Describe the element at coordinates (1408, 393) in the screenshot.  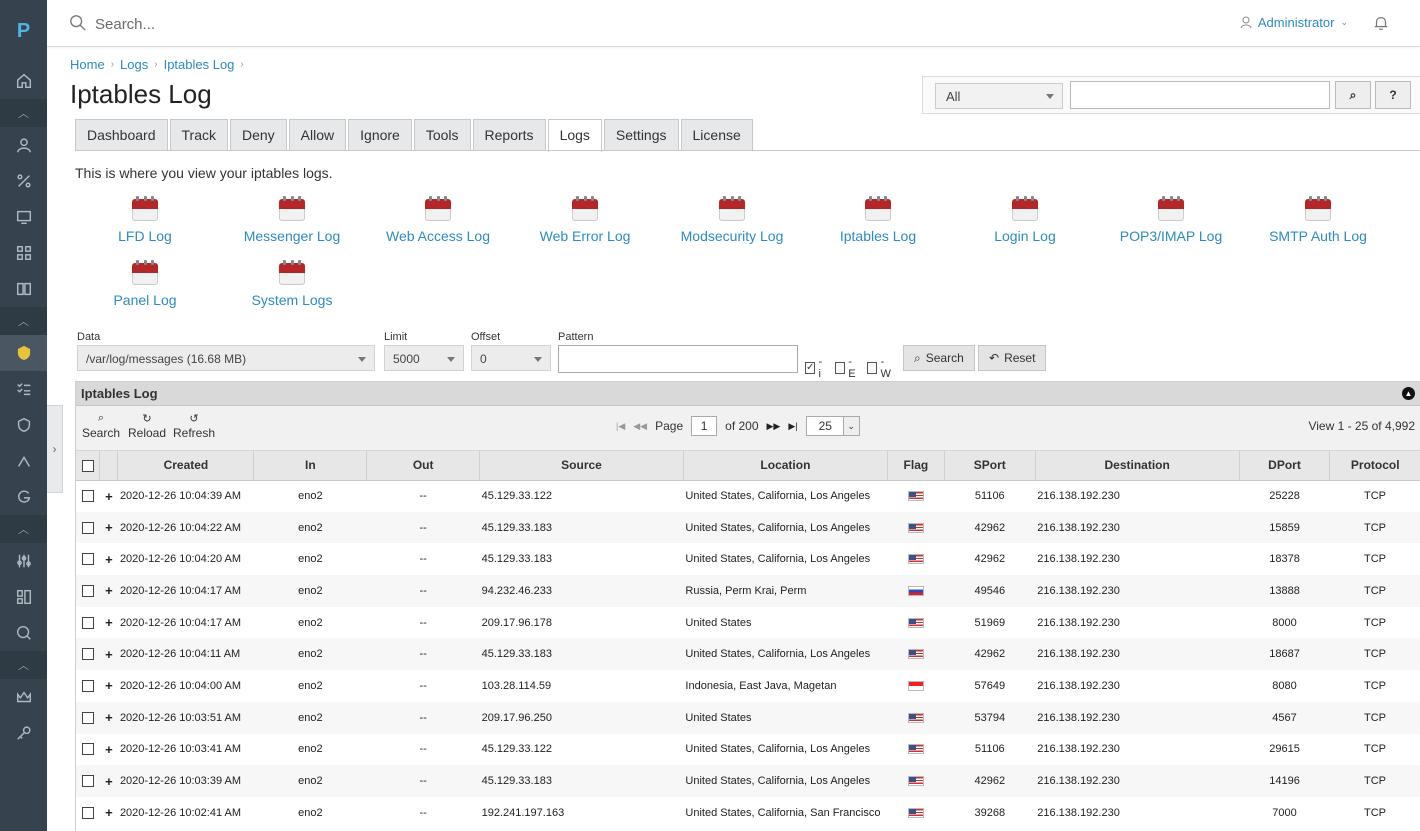
I see `collapse-icon: ▲` at that location.